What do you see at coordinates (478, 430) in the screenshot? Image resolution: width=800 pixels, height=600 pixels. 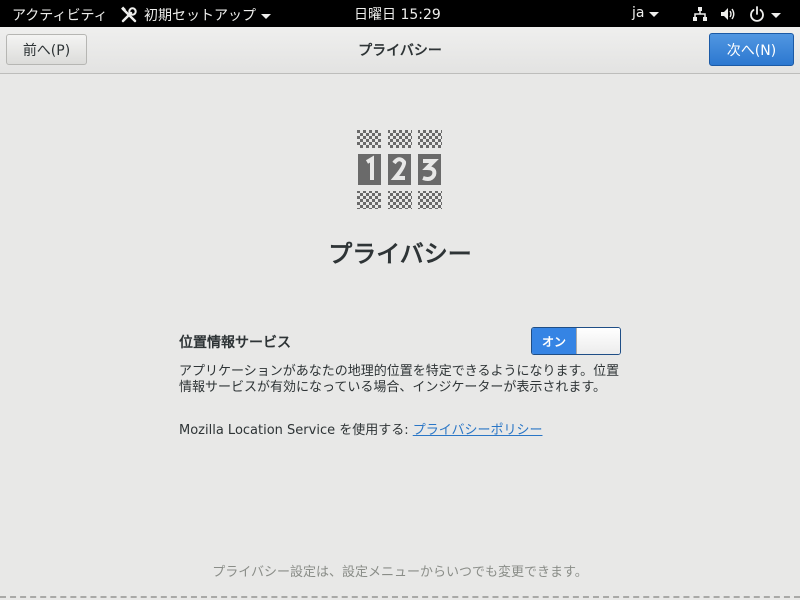 I see `privacy-policy-link: プライバシーポリシー` at bounding box center [478, 430].